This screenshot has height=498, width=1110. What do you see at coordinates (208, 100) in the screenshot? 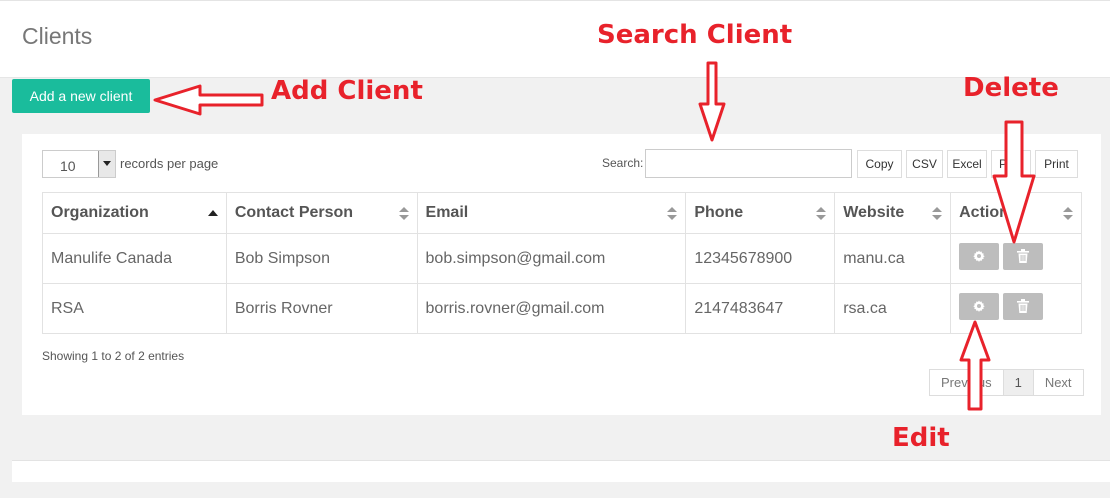
I see `add-annotation-arrow` at bounding box center [208, 100].